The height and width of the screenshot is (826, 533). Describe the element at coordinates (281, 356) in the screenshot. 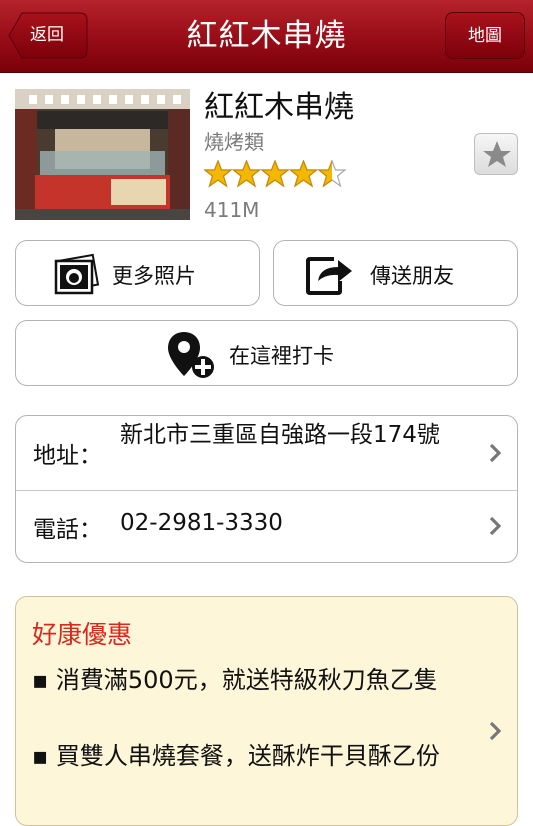

I see `check-in-label: 在這裡打卡` at that location.